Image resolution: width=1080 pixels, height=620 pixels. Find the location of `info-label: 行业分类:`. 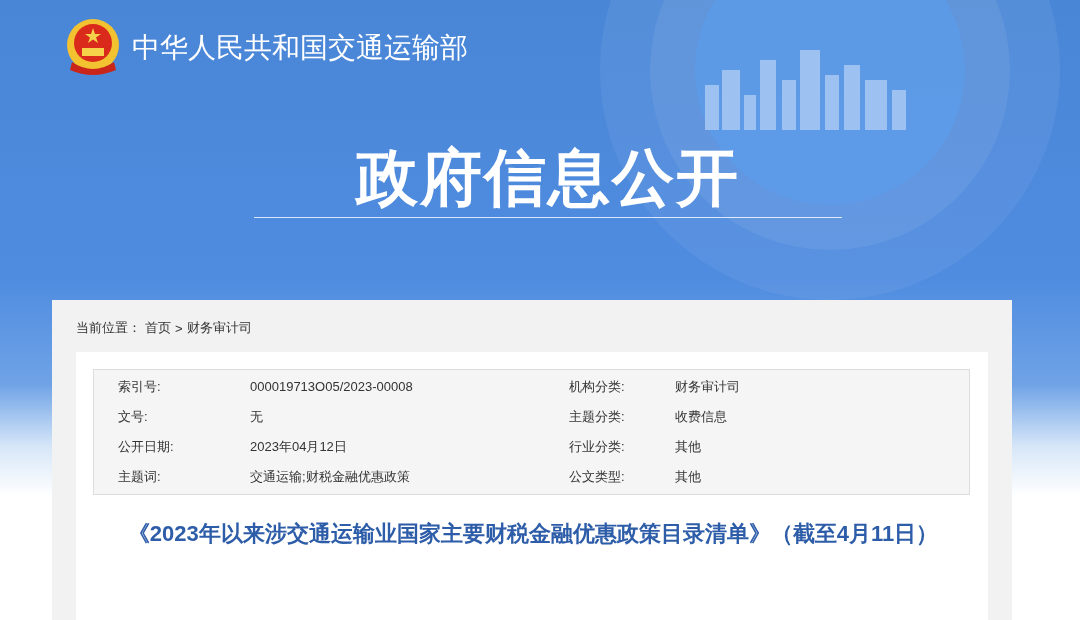

info-label: 行业分类: is located at coordinates (597, 447).